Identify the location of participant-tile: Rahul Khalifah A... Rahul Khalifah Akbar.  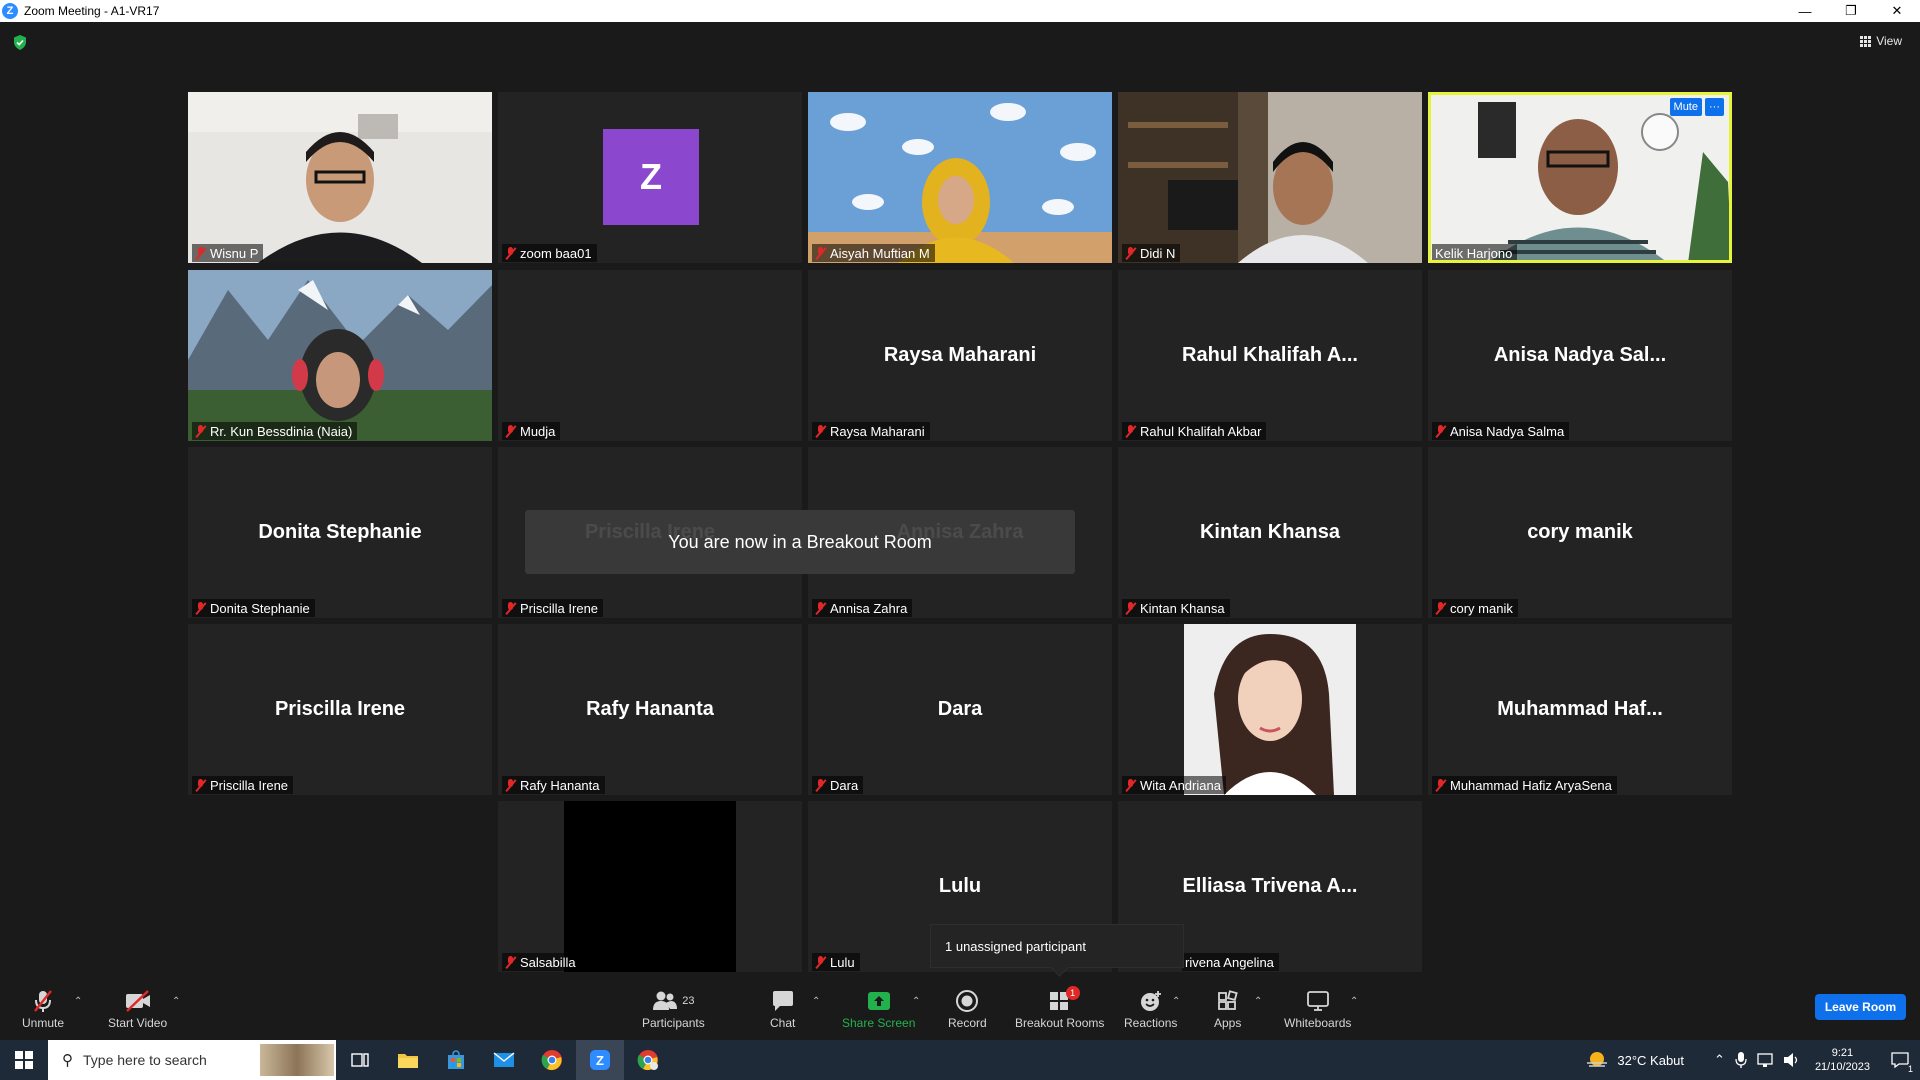
(1270, 355).